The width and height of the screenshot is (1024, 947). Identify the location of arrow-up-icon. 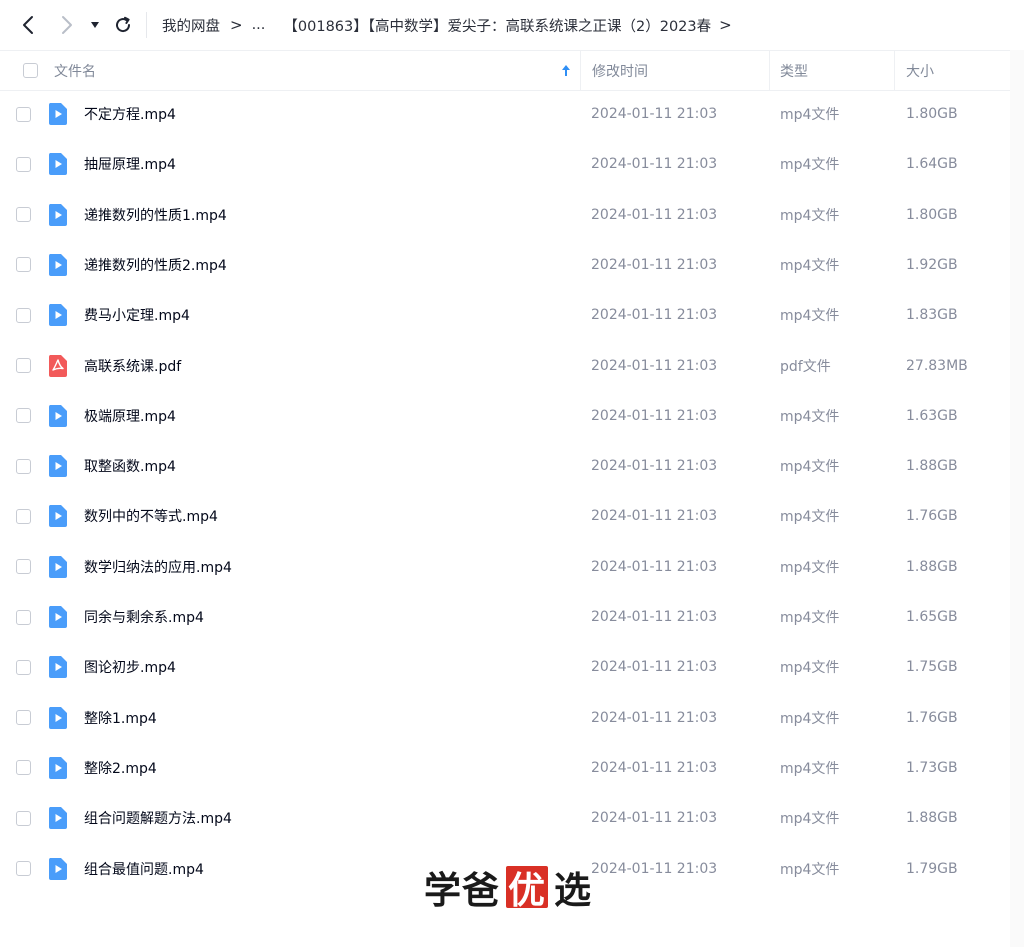
(566, 70).